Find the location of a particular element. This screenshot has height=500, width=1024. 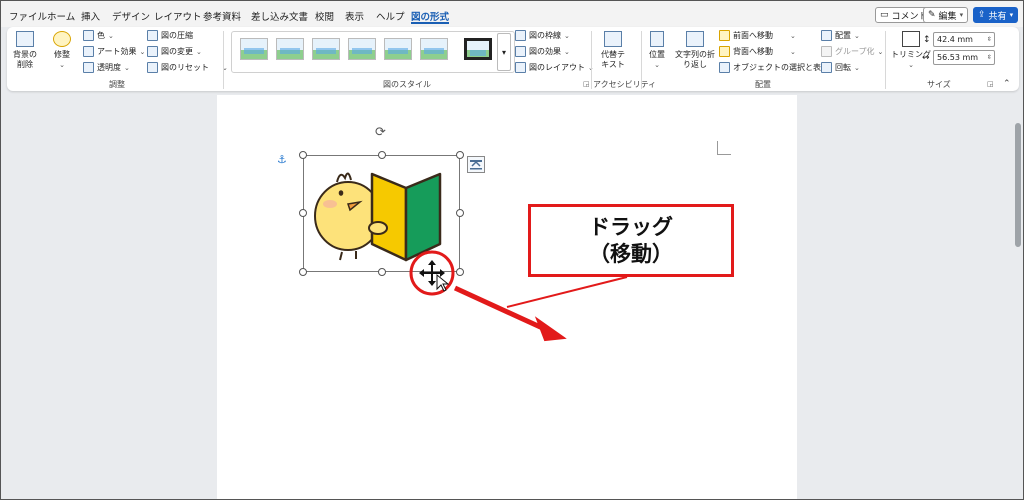

tab-view: 表示 is located at coordinates (354, 16).